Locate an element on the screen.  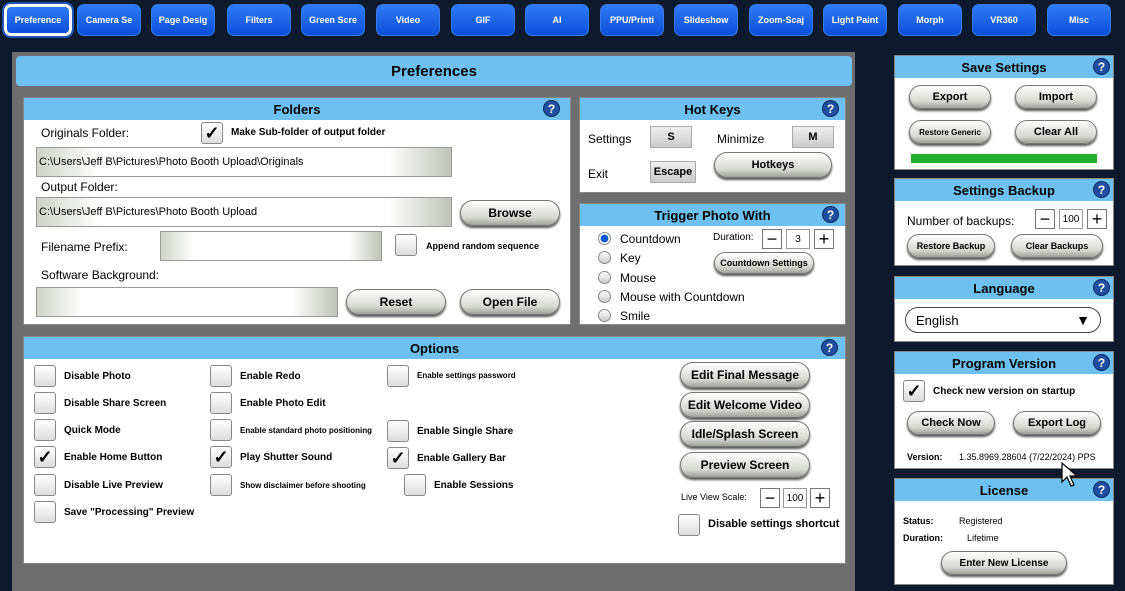
settings-hotkey-field: S is located at coordinates (671, 137).